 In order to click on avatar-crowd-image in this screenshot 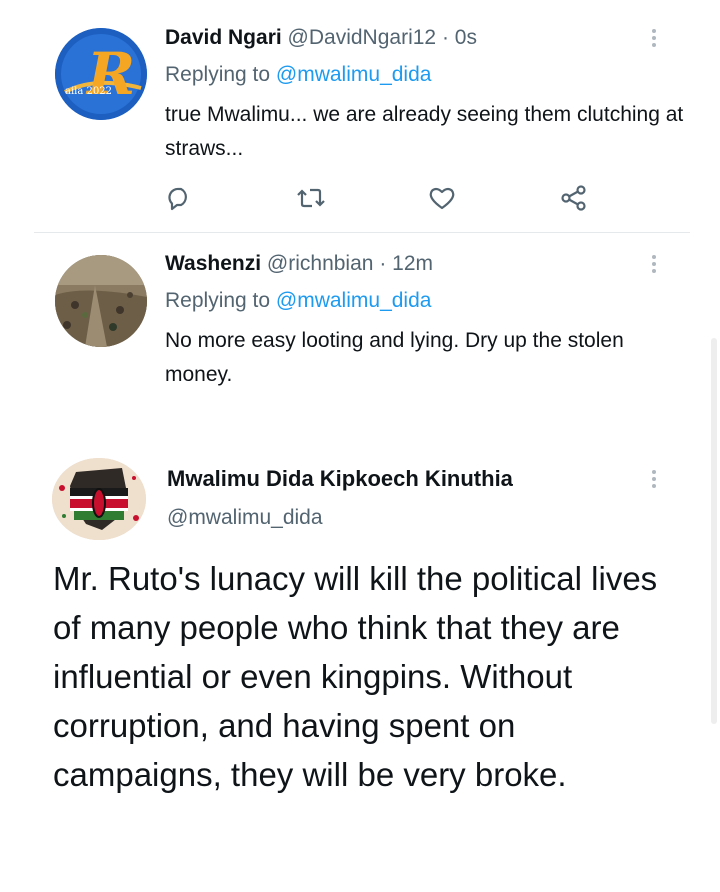, I will do `click(101, 301)`.